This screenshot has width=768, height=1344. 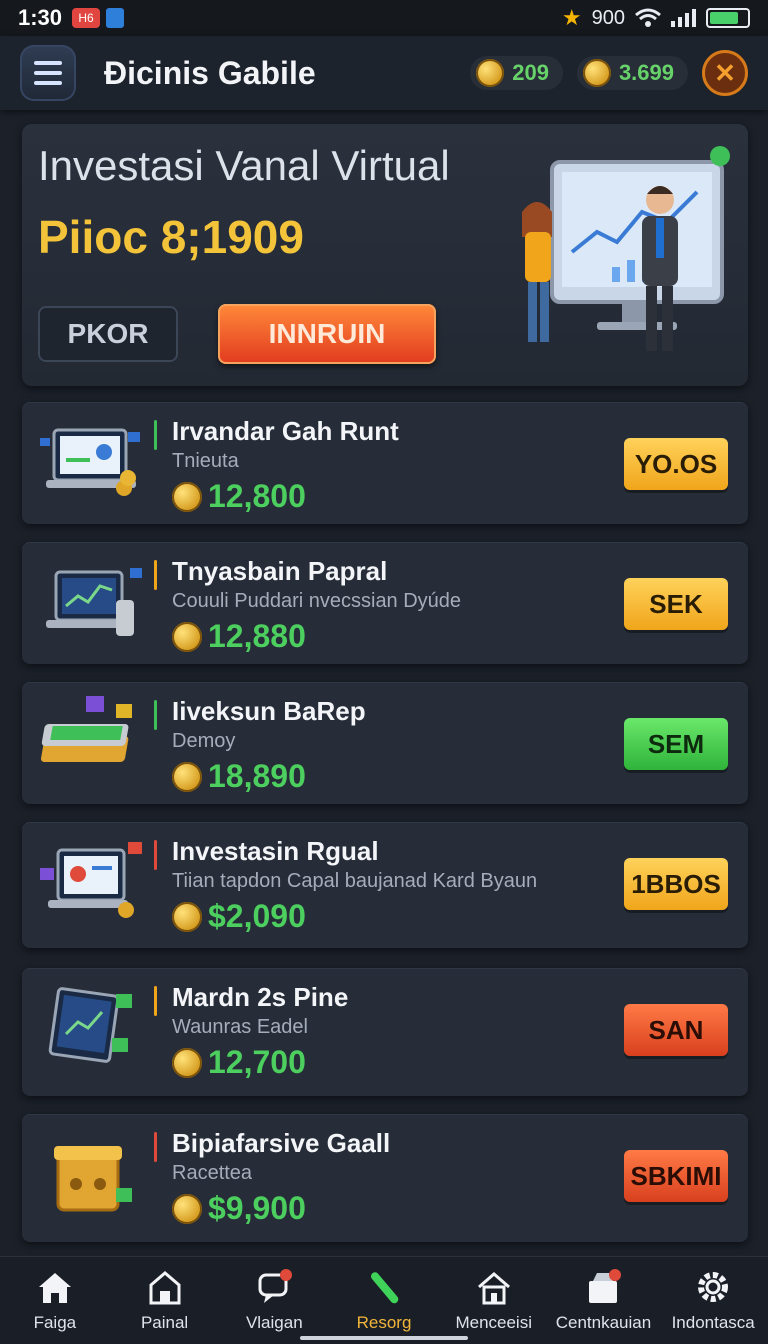 I want to click on nav-label: Centnkauian, so click(x=603, y=1322).